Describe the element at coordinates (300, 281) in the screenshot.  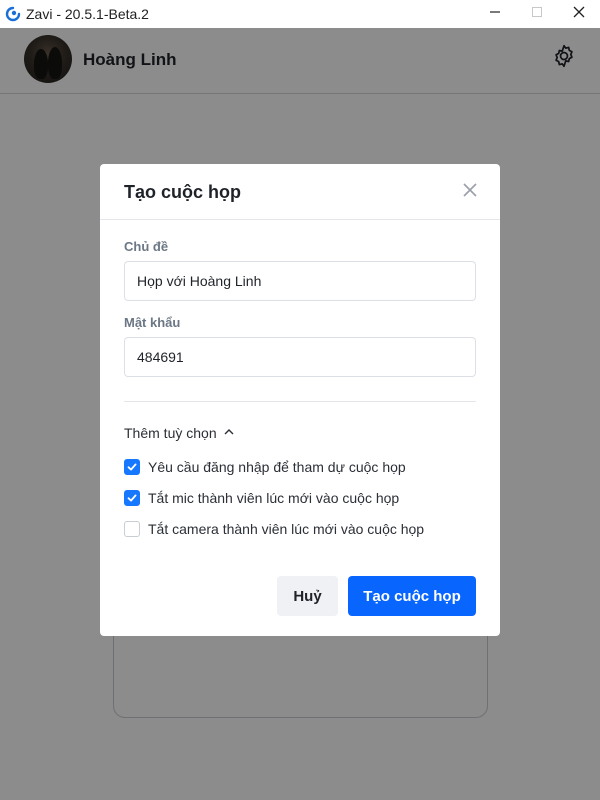
I see `topic-input` at that location.